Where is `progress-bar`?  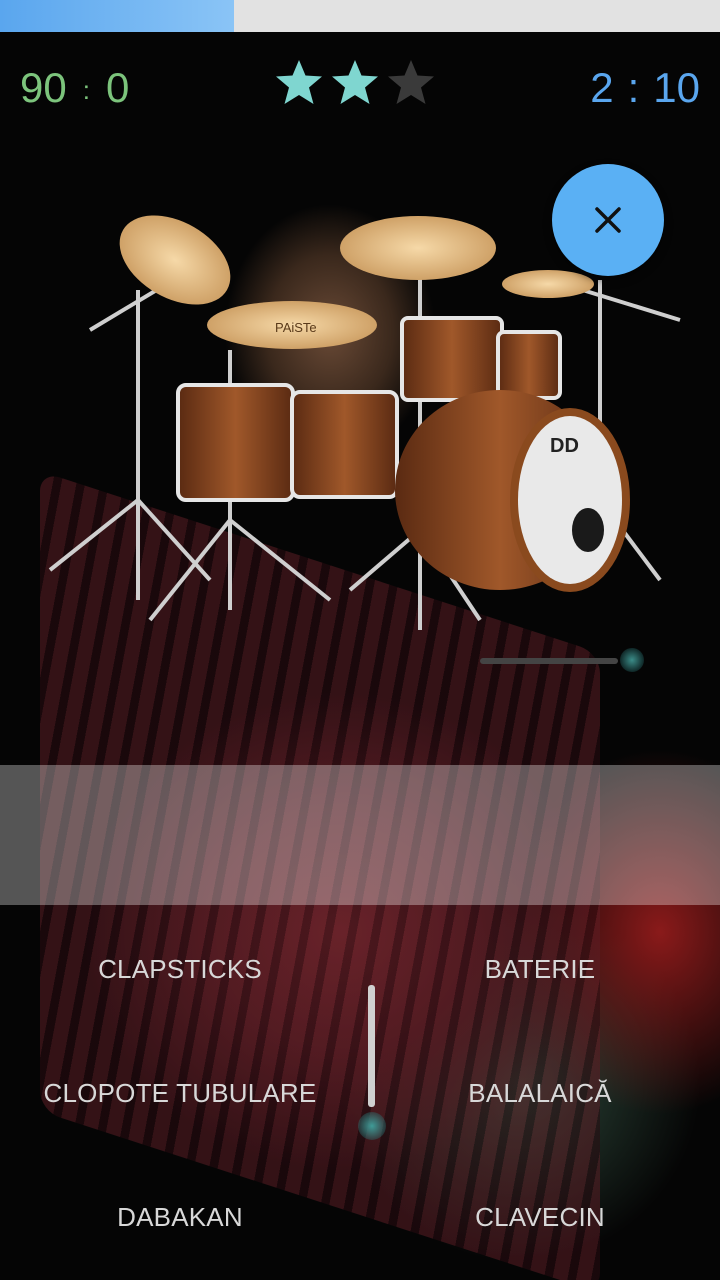 progress-bar is located at coordinates (360, 16).